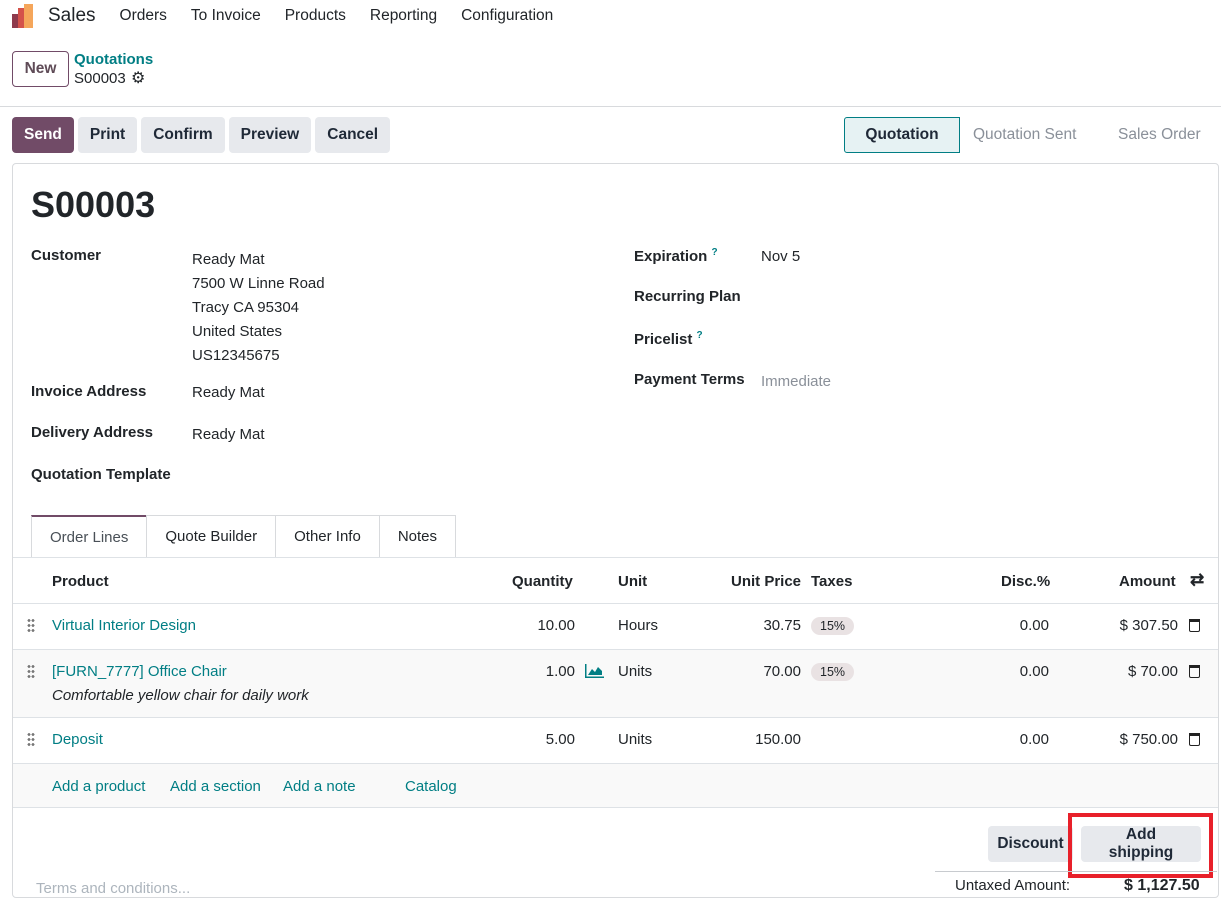  What do you see at coordinates (40, 69) in the screenshot?
I see `new-button: New` at bounding box center [40, 69].